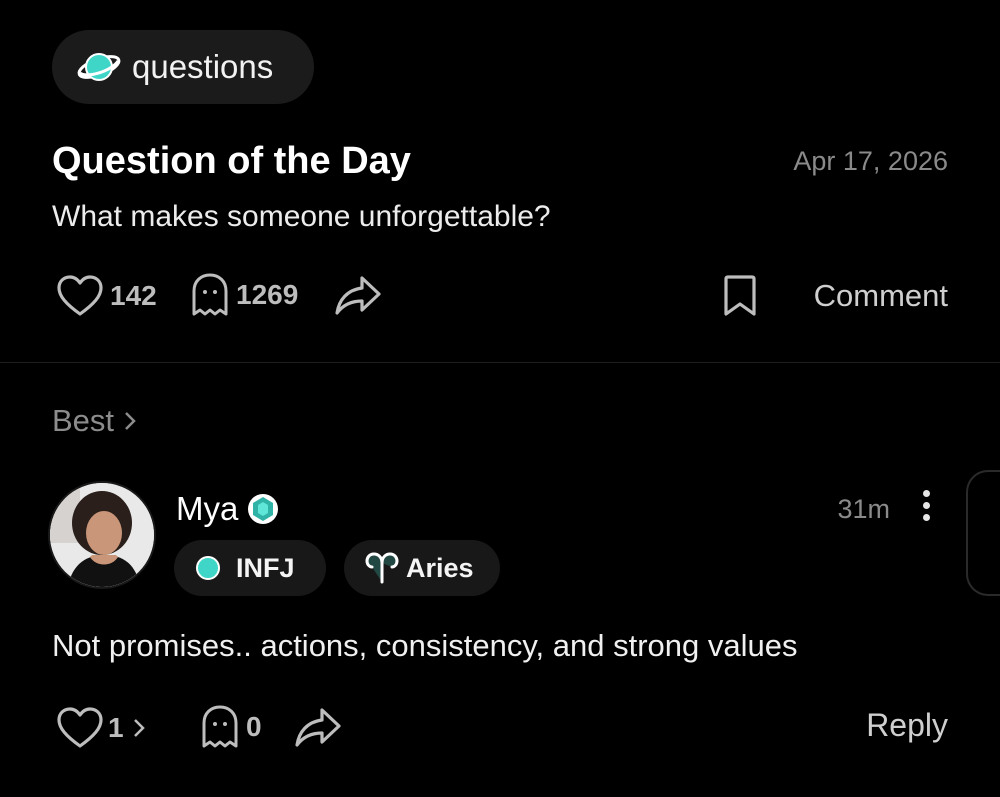 Image resolution: width=1000 pixels, height=797 pixels. Describe the element at coordinates (983, 533) in the screenshot. I see `edge-panel-handle` at that location.